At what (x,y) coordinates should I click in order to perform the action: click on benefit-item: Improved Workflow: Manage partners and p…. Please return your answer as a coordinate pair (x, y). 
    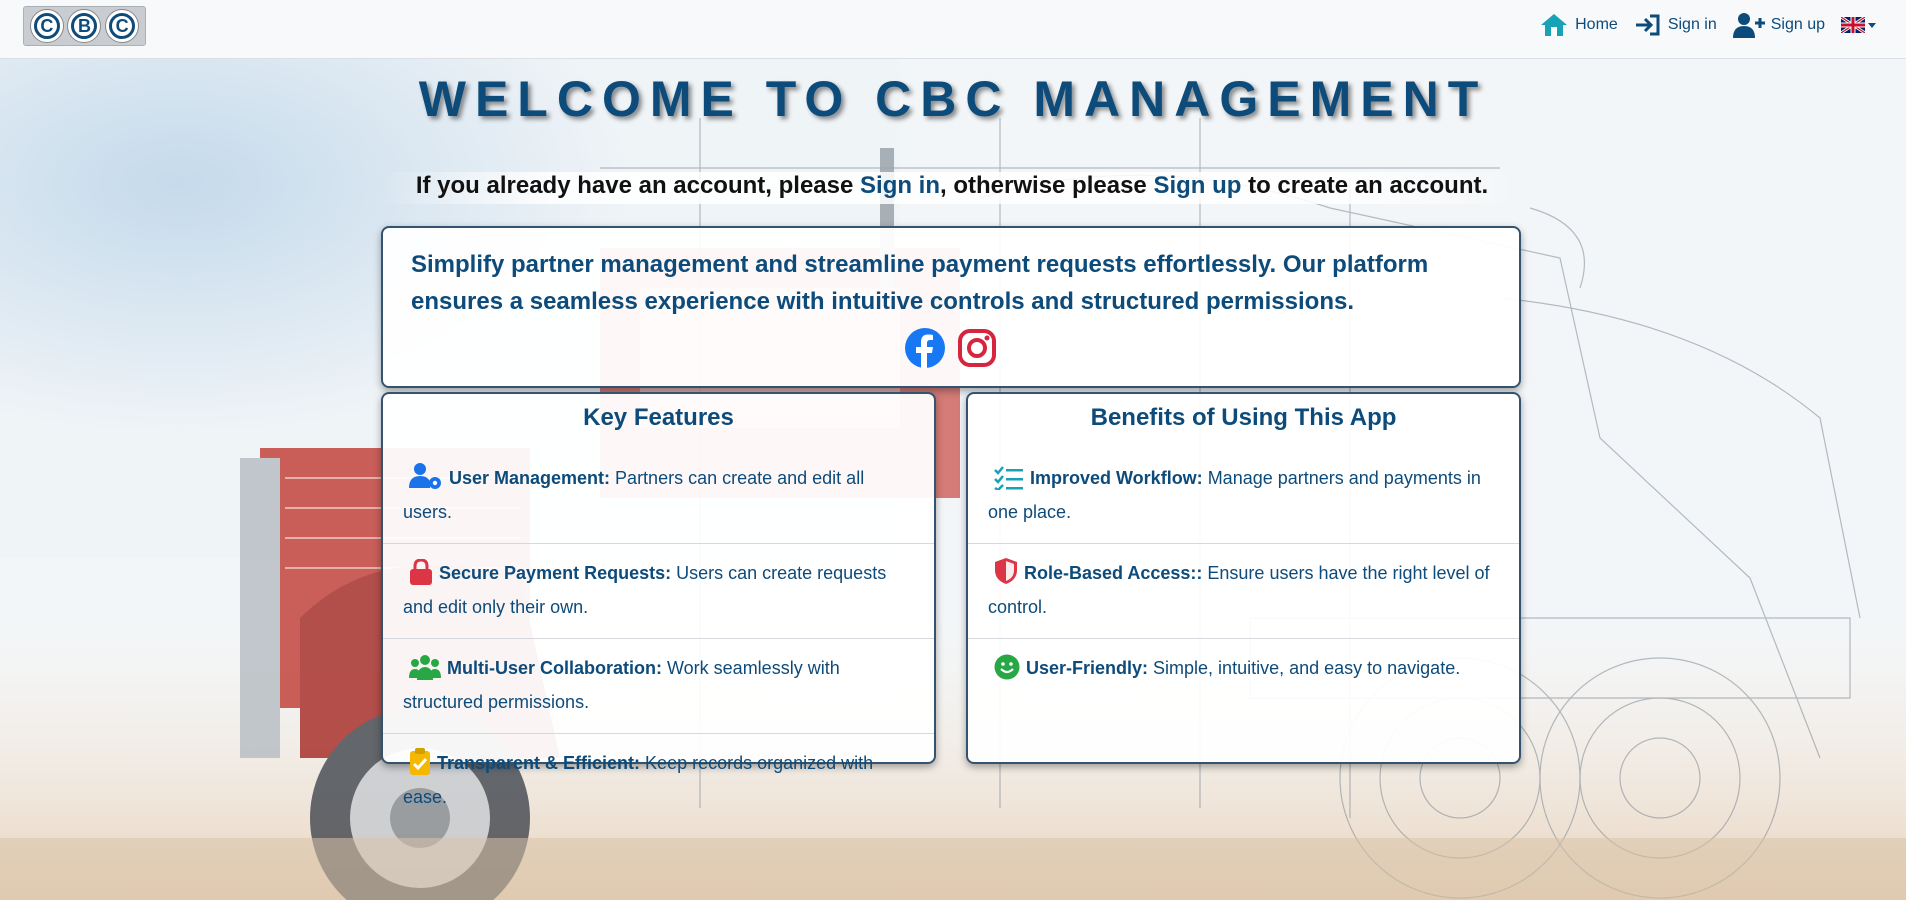
    Looking at the image, I should click on (1243, 496).